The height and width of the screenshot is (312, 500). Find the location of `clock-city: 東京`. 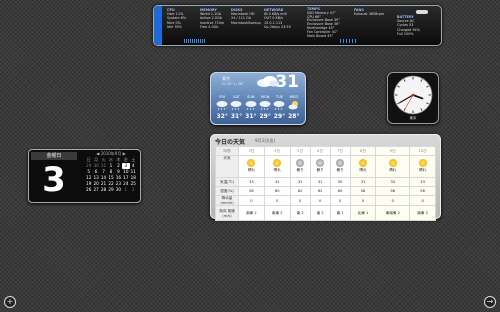

clock-city: 東京 is located at coordinates (413, 118).